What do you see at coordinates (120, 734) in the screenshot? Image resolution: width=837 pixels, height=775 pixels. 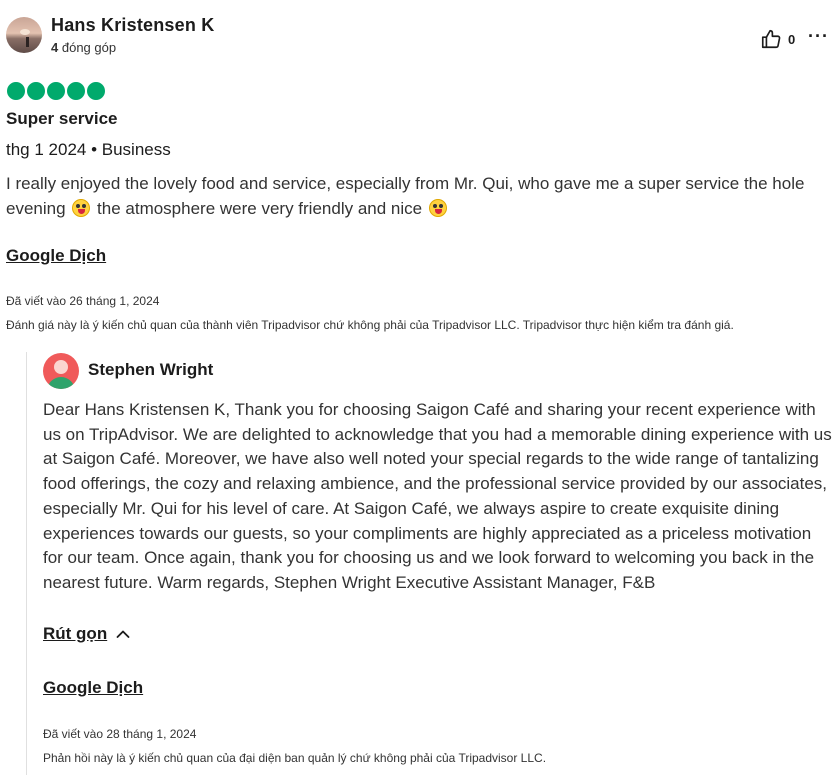 I see `response-written-date: Đã viết vào 28 tháng 1, 2024` at bounding box center [120, 734].